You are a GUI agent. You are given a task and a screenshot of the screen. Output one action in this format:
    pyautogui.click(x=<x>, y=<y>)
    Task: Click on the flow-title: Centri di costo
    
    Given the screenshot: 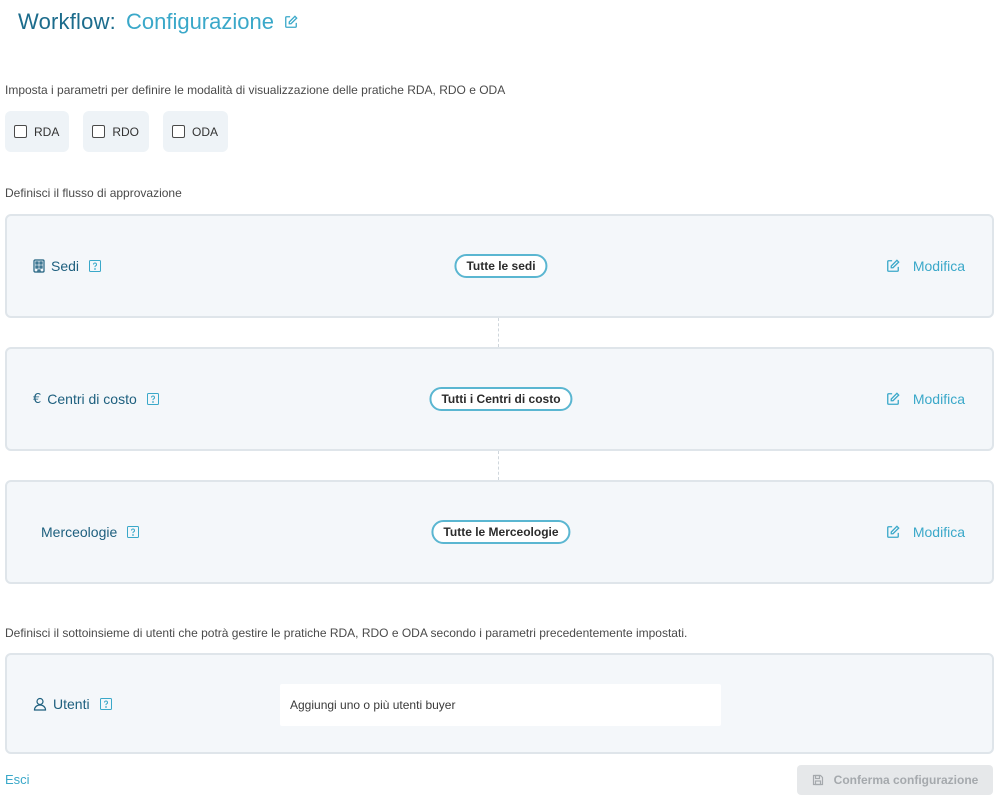 What is the action you would take?
    pyautogui.click(x=92, y=399)
    